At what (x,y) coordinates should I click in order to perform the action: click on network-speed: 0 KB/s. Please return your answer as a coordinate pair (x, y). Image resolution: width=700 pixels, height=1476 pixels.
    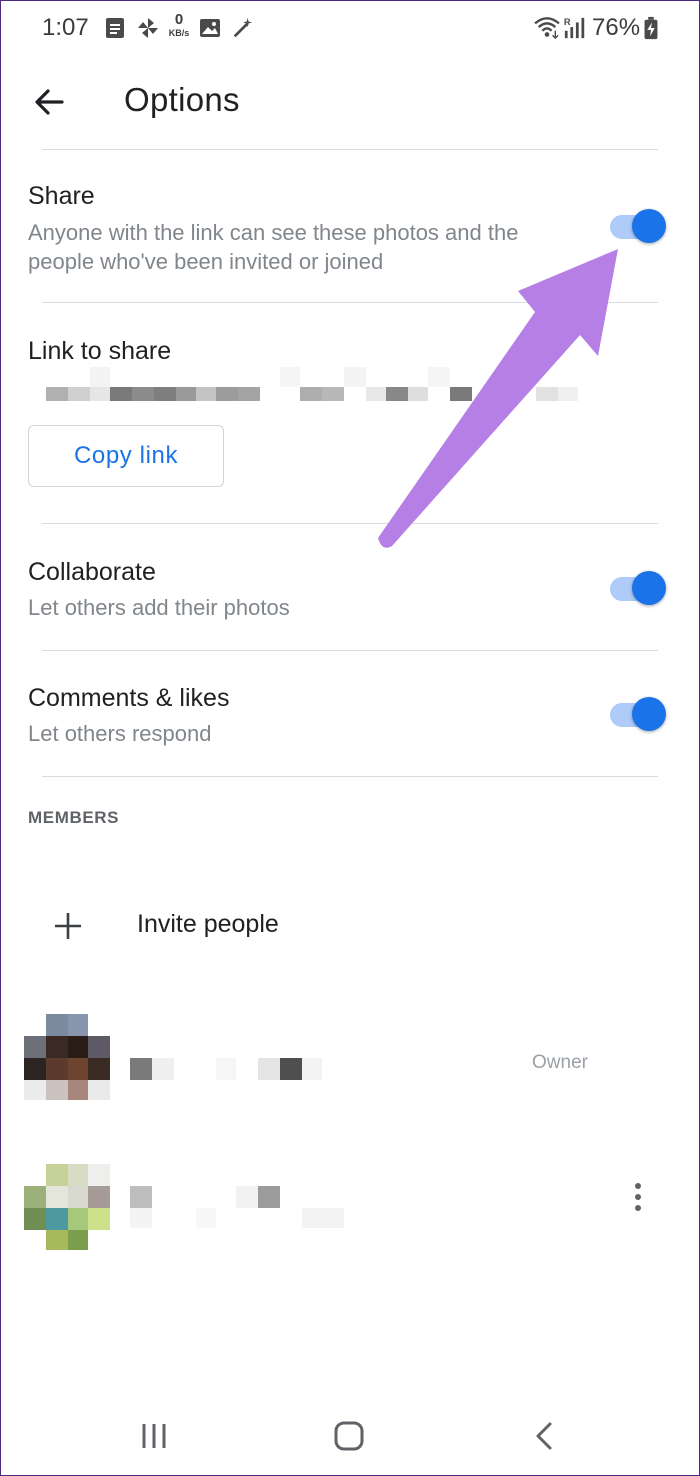
    Looking at the image, I should click on (179, 25).